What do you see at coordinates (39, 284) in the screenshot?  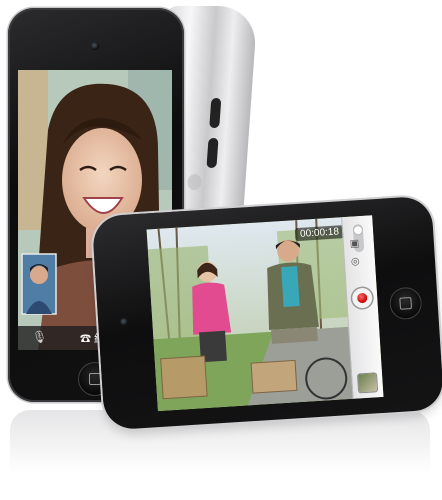 I see `pip-self-view` at bounding box center [39, 284].